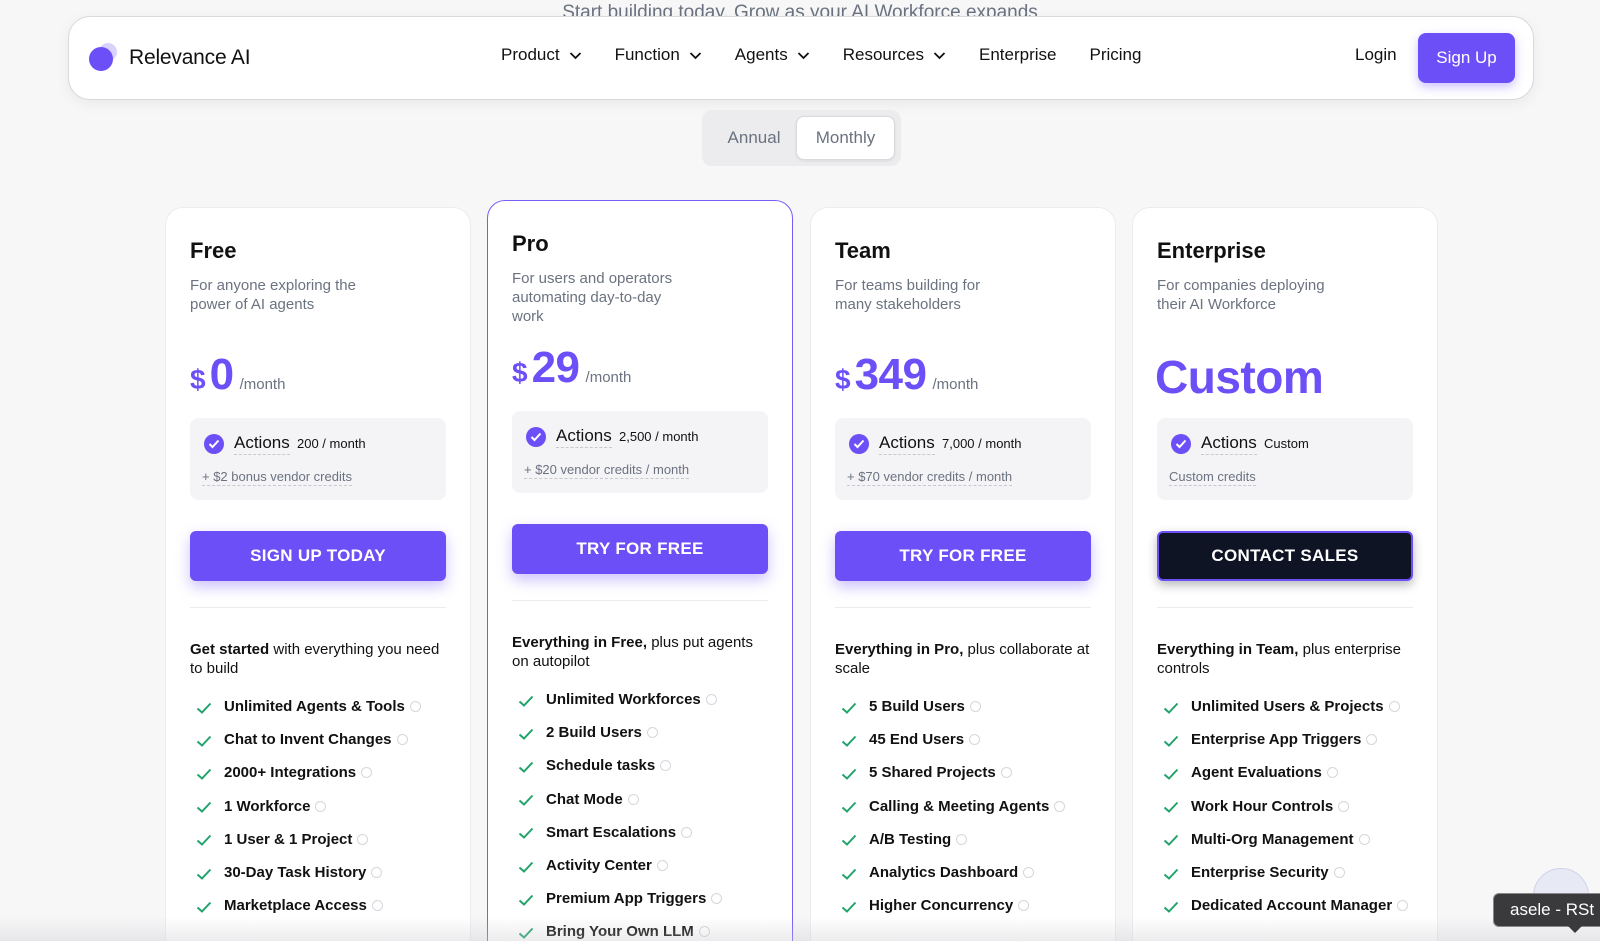  Describe the element at coordinates (1287, 772) in the screenshot. I see `feature-item: Agent Evaluations` at that location.